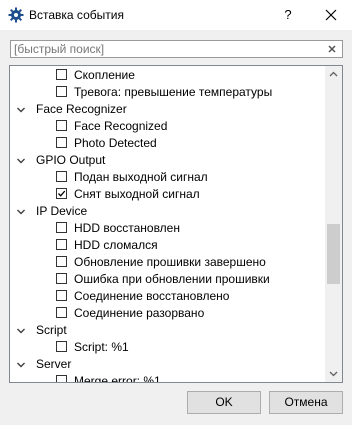 This screenshot has width=352, height=425. What do you see at coordinates (224, 402) in the screenshot?
I see `ok-button: OK` at bounding box center [224, 402].